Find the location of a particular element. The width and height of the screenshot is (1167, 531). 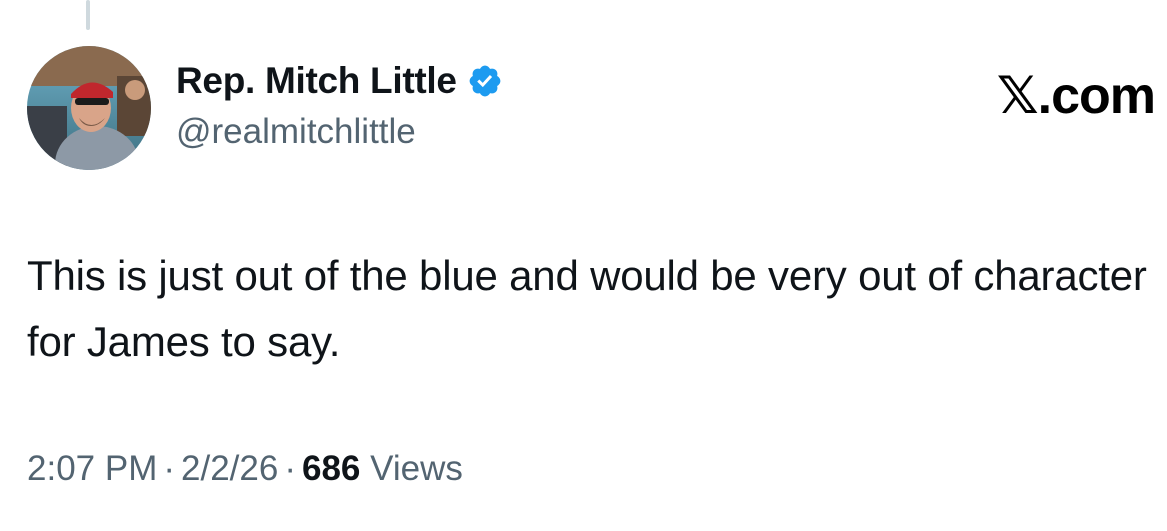

tweet-time: 2:07 PM is located at coordinates (92, 468).